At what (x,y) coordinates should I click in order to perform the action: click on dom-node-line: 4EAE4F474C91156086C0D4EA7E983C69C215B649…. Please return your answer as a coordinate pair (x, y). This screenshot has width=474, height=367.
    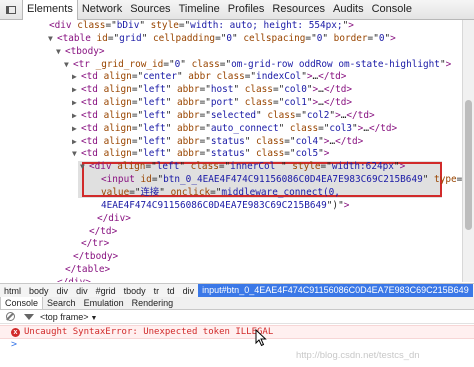
    Looking at the image, I should click on (231, 206).